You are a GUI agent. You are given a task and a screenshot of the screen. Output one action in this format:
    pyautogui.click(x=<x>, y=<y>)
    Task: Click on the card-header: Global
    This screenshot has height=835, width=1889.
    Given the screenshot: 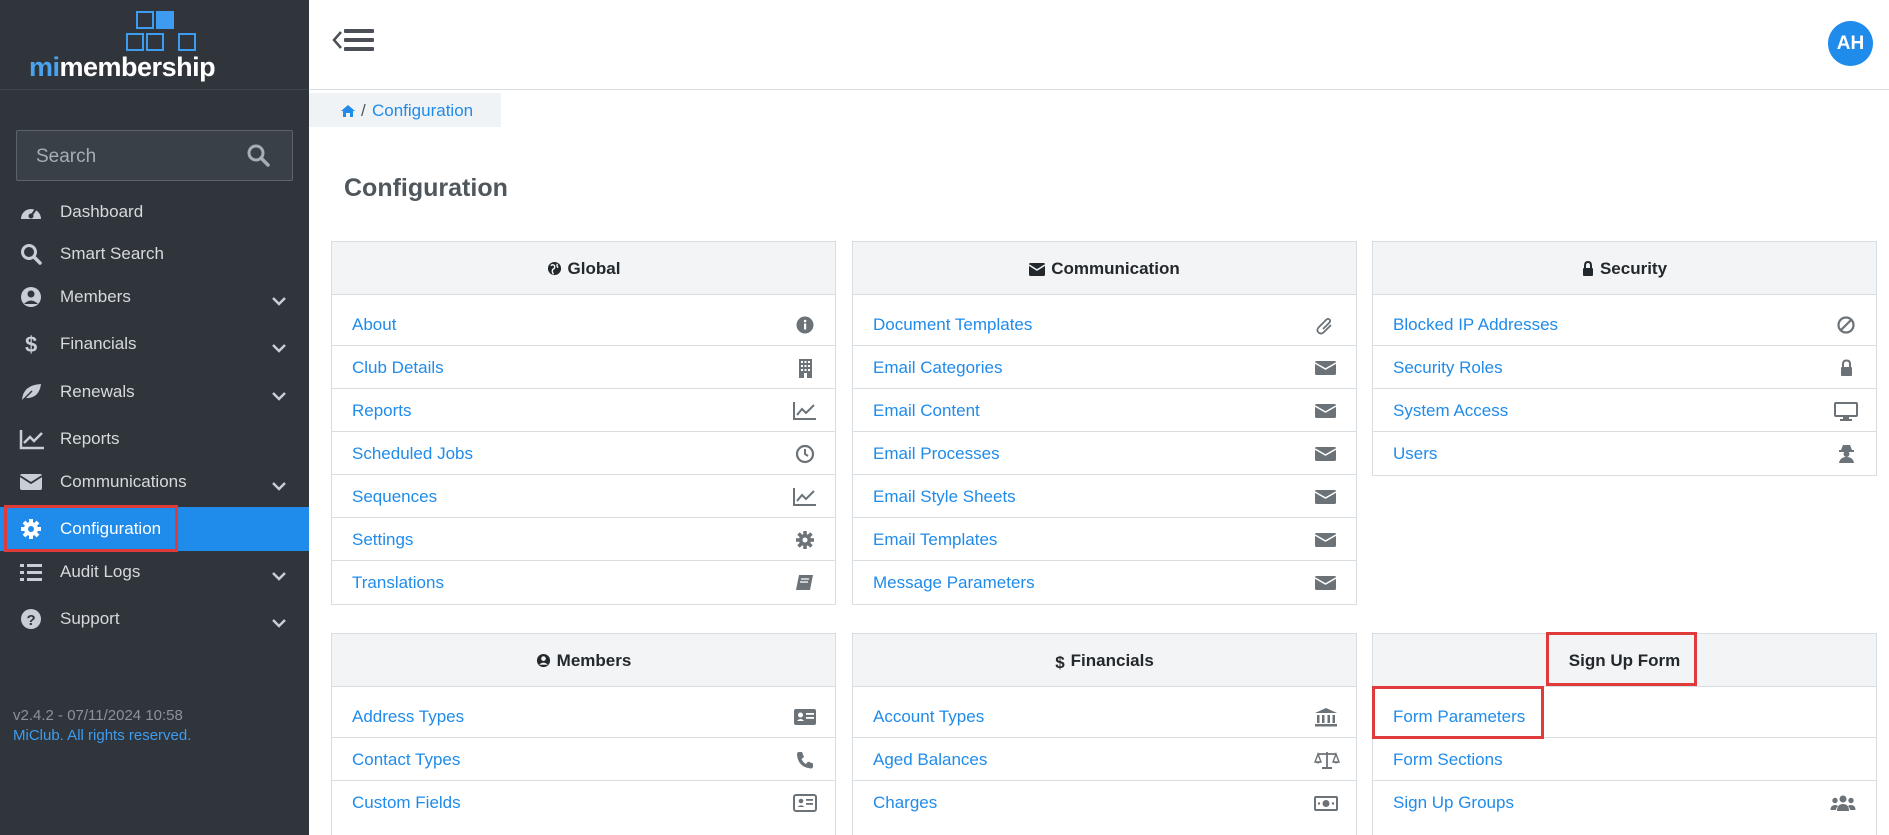 What is the action you would take?
    pyautogui.click(x=583, y=268)
    